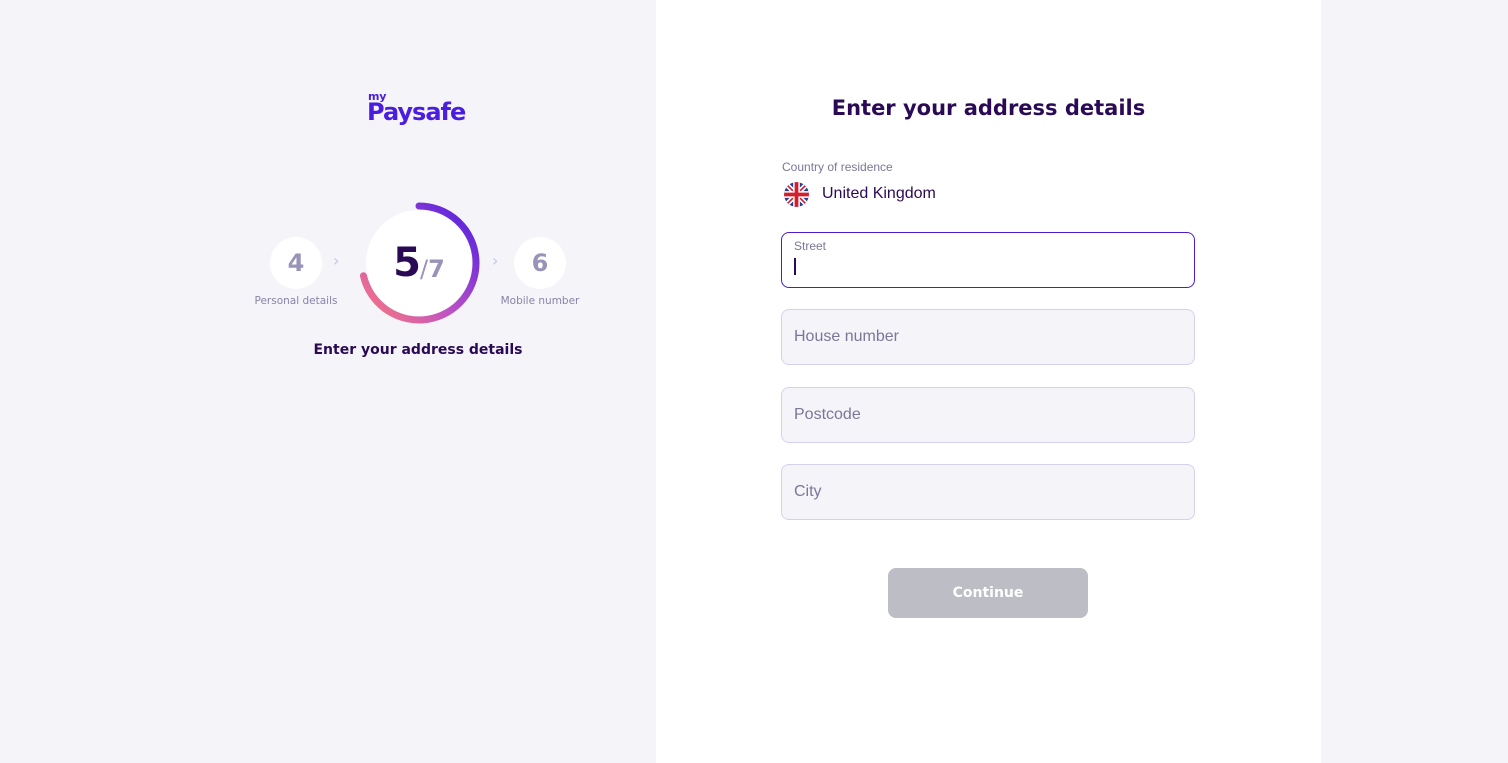  I want to click on uk-flag-icon, so click(796, 194).